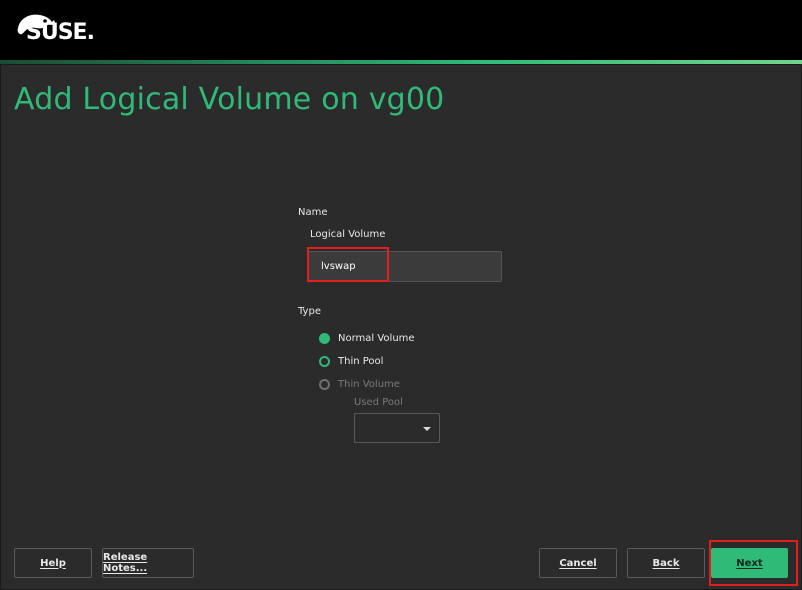 This screenshot has height=590, width=802. What do you see at coordinates (361, 361) in the screenshot?
I see `radio-thin-pool-label: Thin Pool` at bounding box center [361, 361].